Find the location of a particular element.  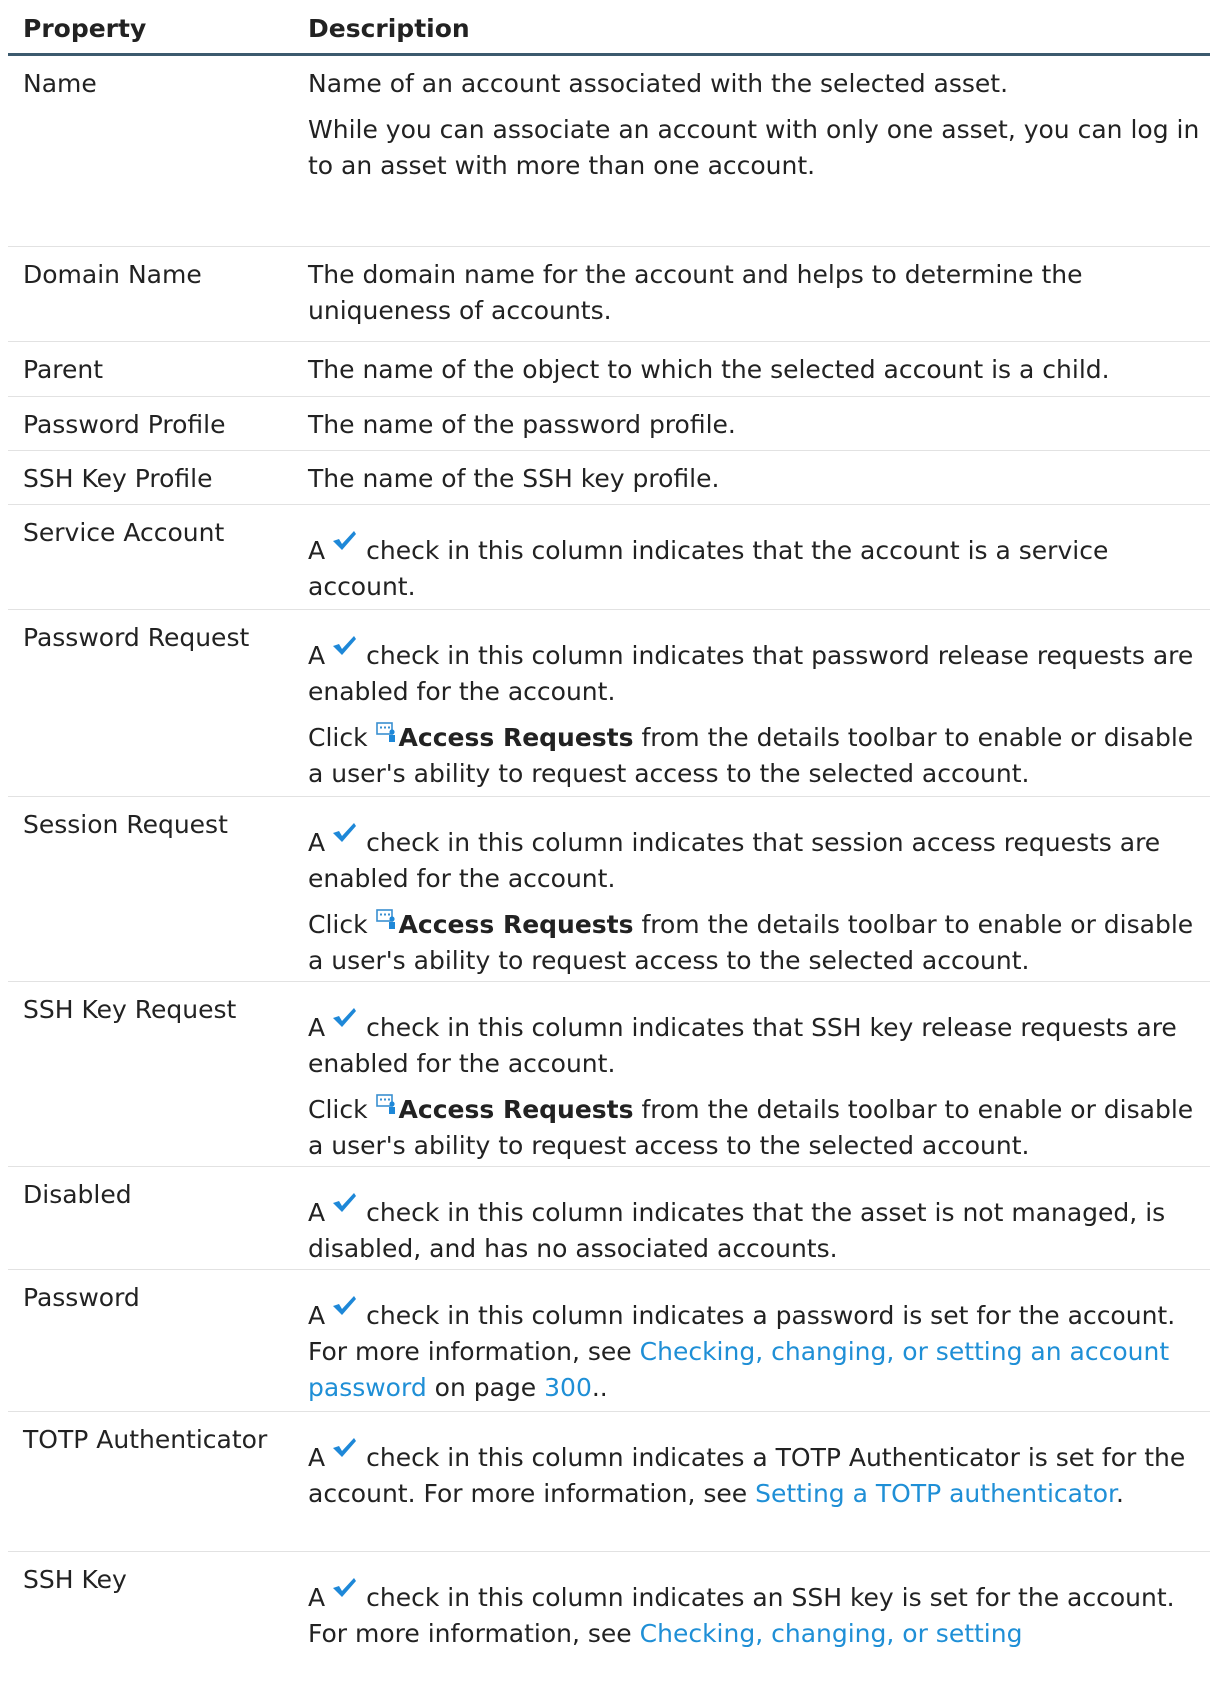

ssh-key-help-link: Checking, changing, or setting is located at coordinates (831, 1633).